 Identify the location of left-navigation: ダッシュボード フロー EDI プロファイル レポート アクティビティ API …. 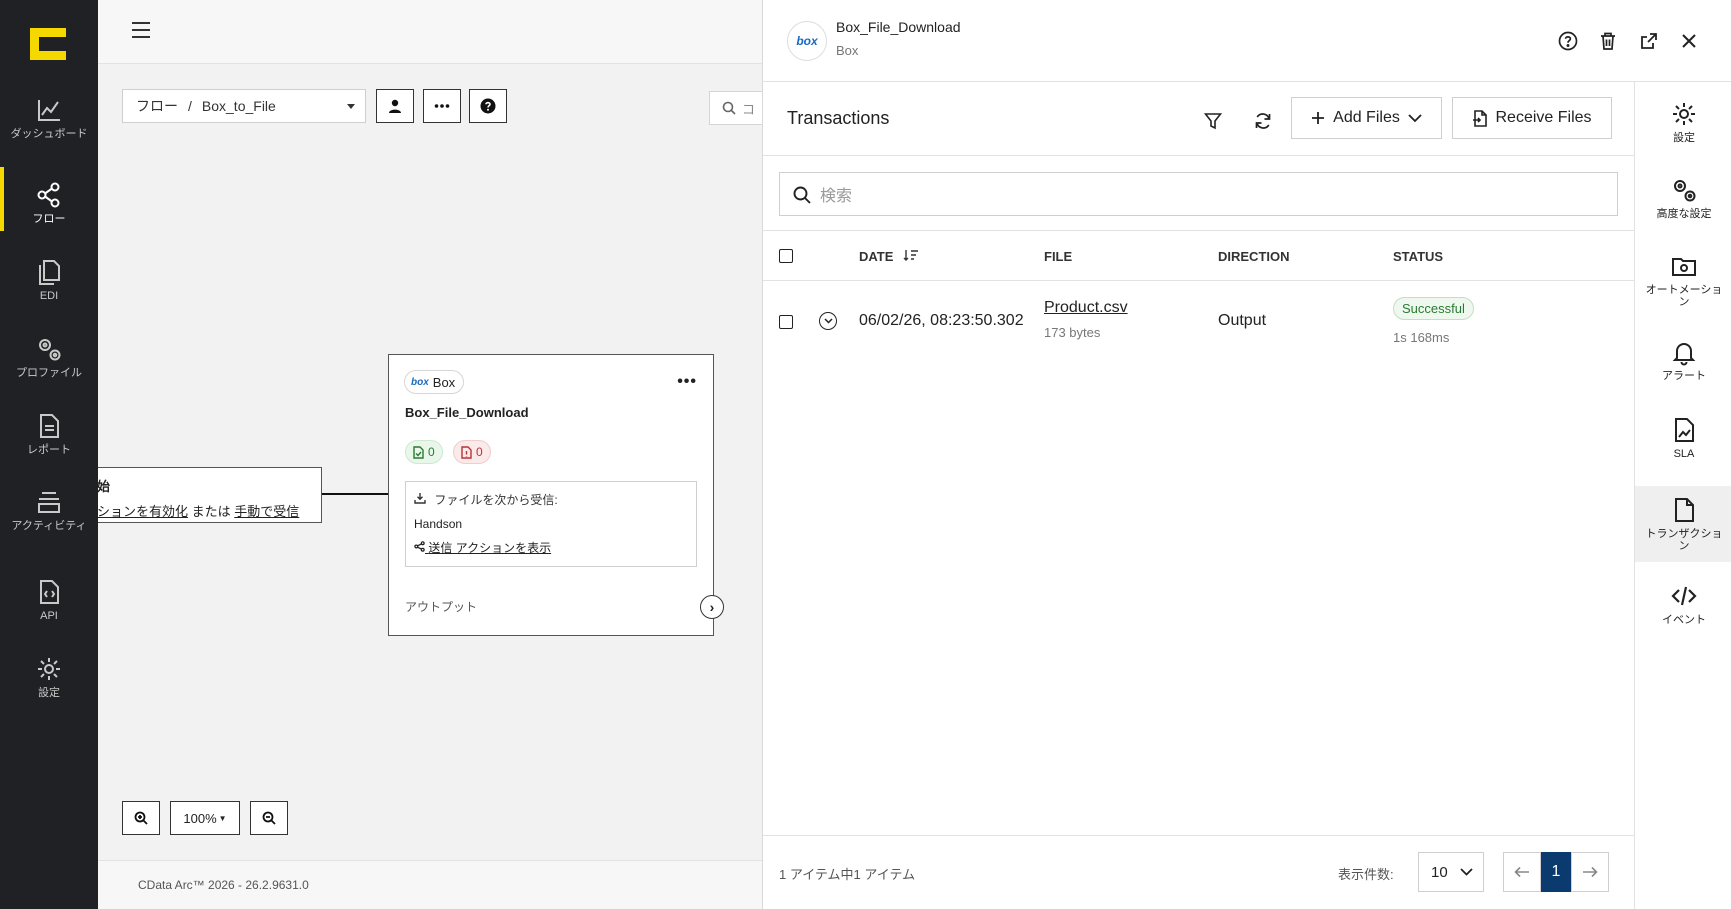
(49, 454).